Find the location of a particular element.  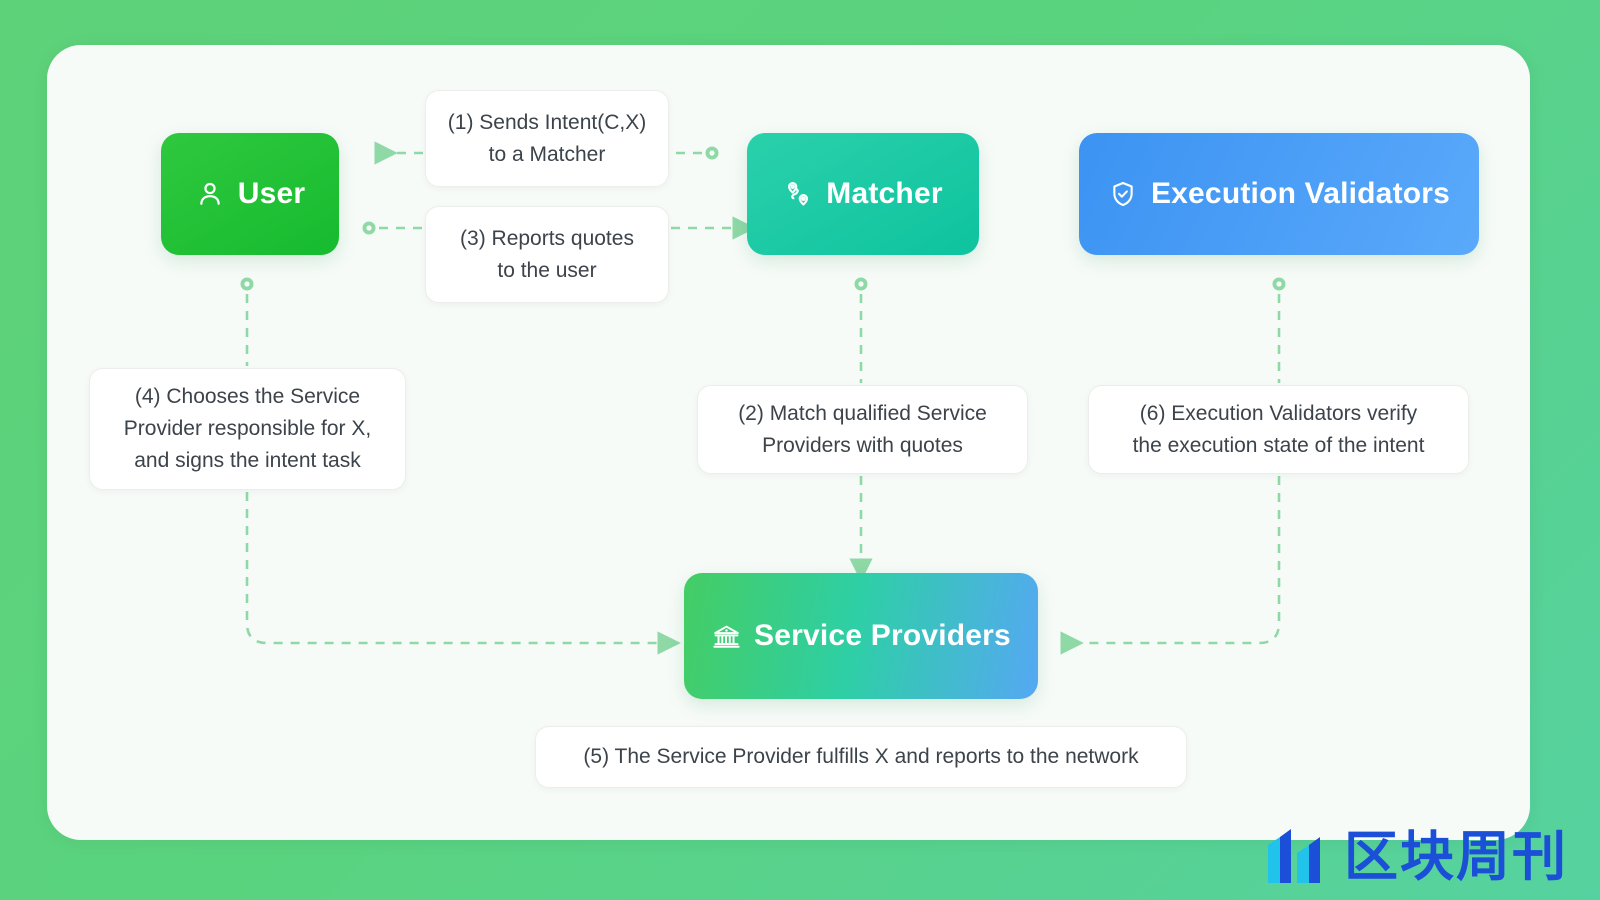

node-label: Matcher is located at coordinates (884, 193).